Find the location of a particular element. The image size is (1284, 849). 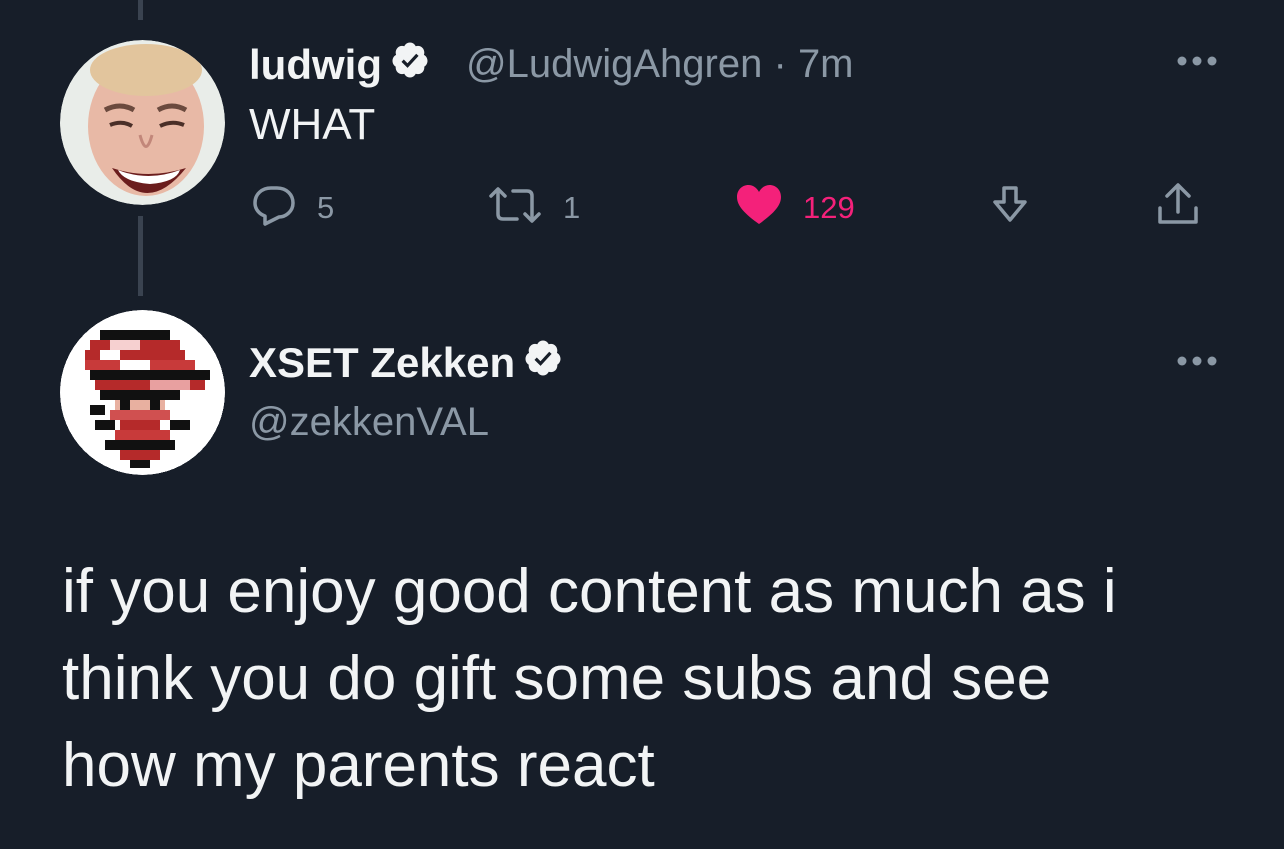

author-name-text: XSET Zekken is located at coordinates (382, 363).